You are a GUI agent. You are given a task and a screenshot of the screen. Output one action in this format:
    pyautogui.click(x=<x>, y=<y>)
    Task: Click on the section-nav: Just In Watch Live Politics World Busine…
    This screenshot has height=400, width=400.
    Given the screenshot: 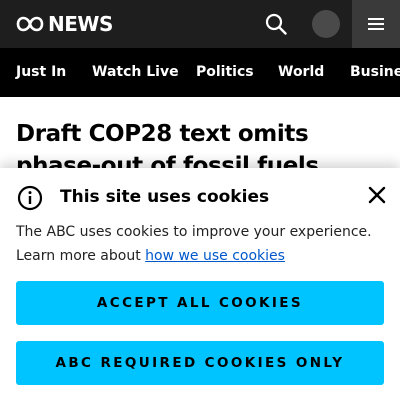 What is the action you would take?
    pyautogui.click(x=200, y=72)
    